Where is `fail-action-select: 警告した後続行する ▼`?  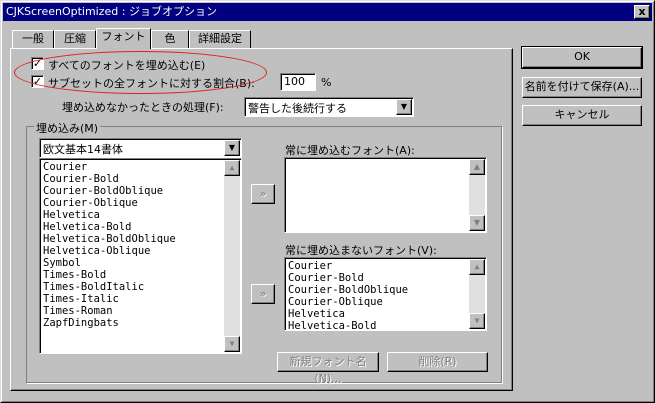
fail-action-select: 警告した後続行する ▼ is located at coordinates (329, 107).